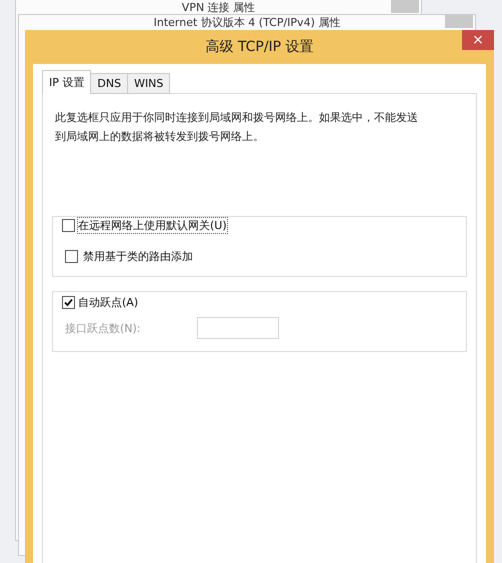  I want to click on tab: IP 设置, so click(67, 82).